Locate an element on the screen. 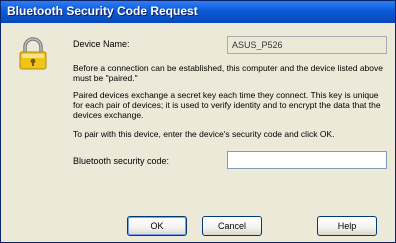 The height and width of the screenshot is (243, 396). title-bar: Bluetooth Security Code Request is located at coordinates (198, 12).